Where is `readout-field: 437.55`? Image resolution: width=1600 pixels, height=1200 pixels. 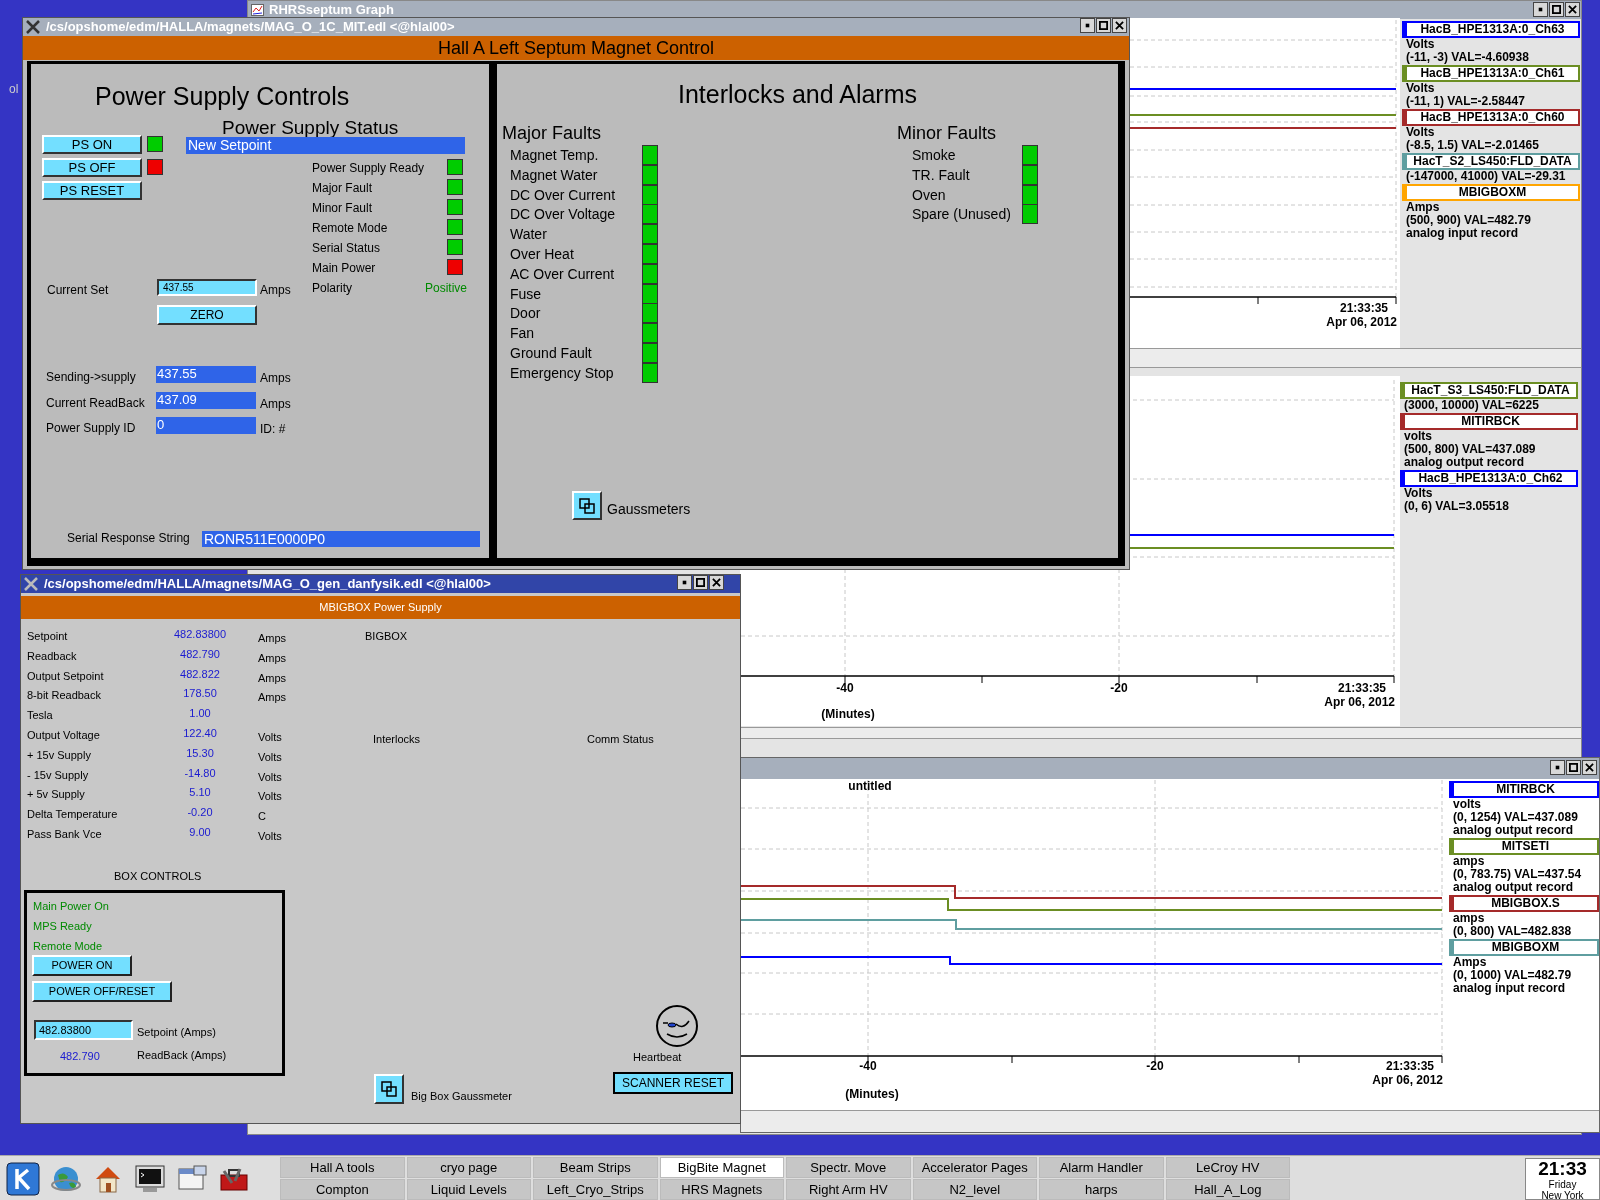 readout-field: 437.55 is located at coordinates (206, 374).